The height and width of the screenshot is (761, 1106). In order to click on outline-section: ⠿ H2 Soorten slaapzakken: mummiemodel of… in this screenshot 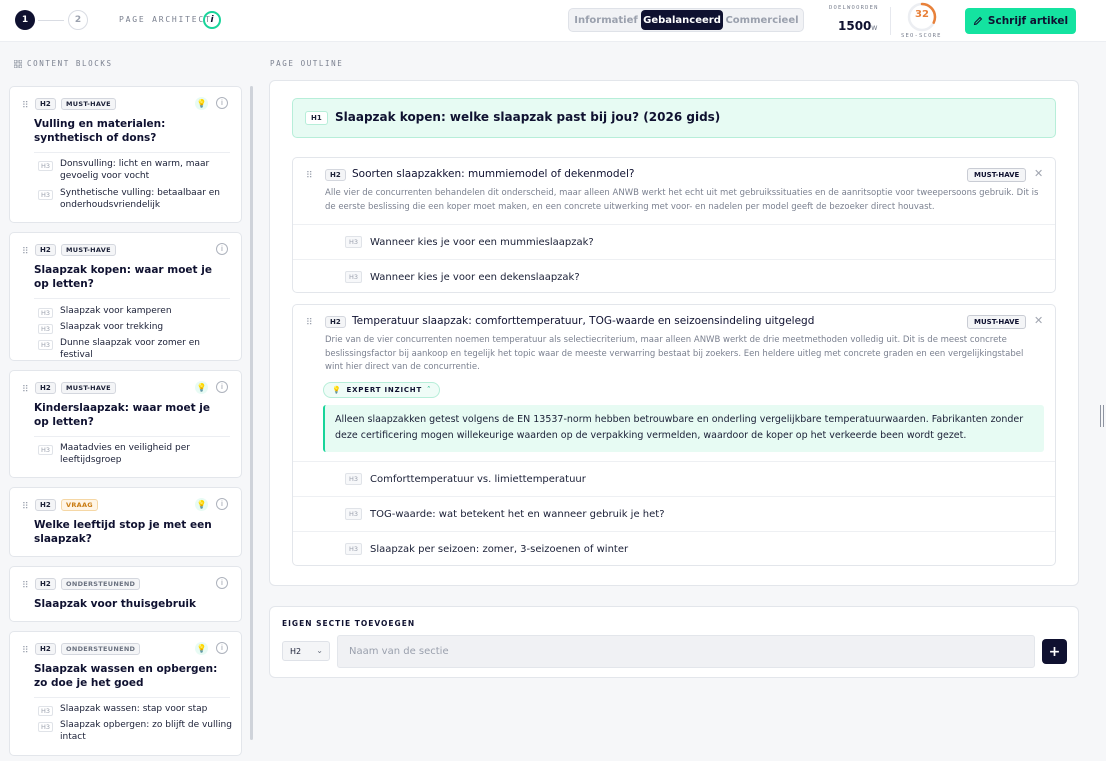, I will do `click(674, 225)`.